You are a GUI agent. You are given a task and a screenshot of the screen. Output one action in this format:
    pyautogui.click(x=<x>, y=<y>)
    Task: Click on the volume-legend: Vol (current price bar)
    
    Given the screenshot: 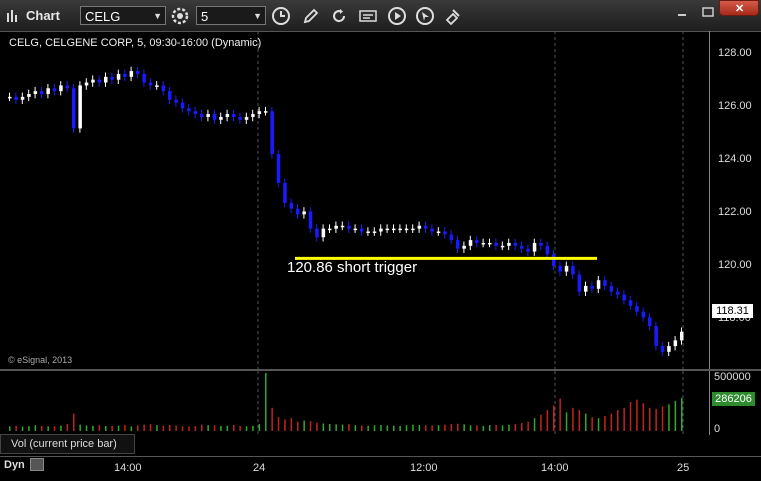 What is the action you would take?
    pyautogui.click(x=67, y=444)
    